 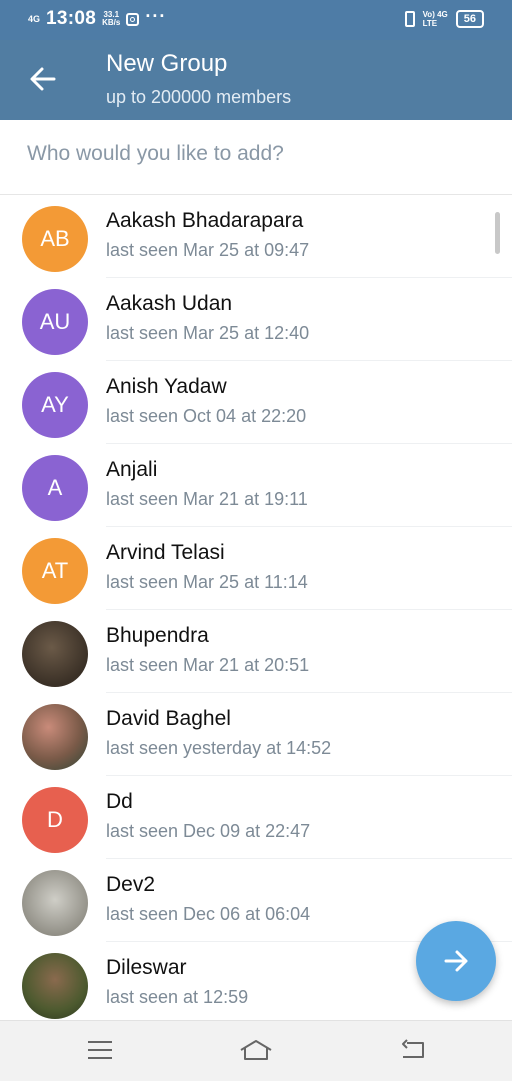 I want to click on contact-status: last seen Mar 21 at 19:11, so click(x=207, y=499).